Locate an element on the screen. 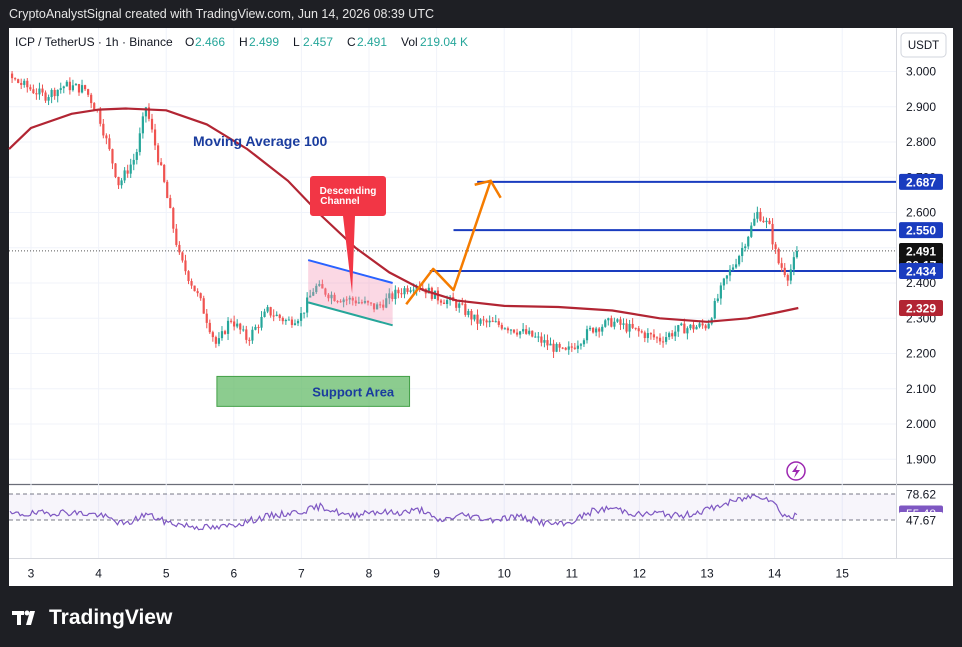 The height and width of the screenshot is (647, 962). time-tick-label: 5 is located at coordinates (166, 574).